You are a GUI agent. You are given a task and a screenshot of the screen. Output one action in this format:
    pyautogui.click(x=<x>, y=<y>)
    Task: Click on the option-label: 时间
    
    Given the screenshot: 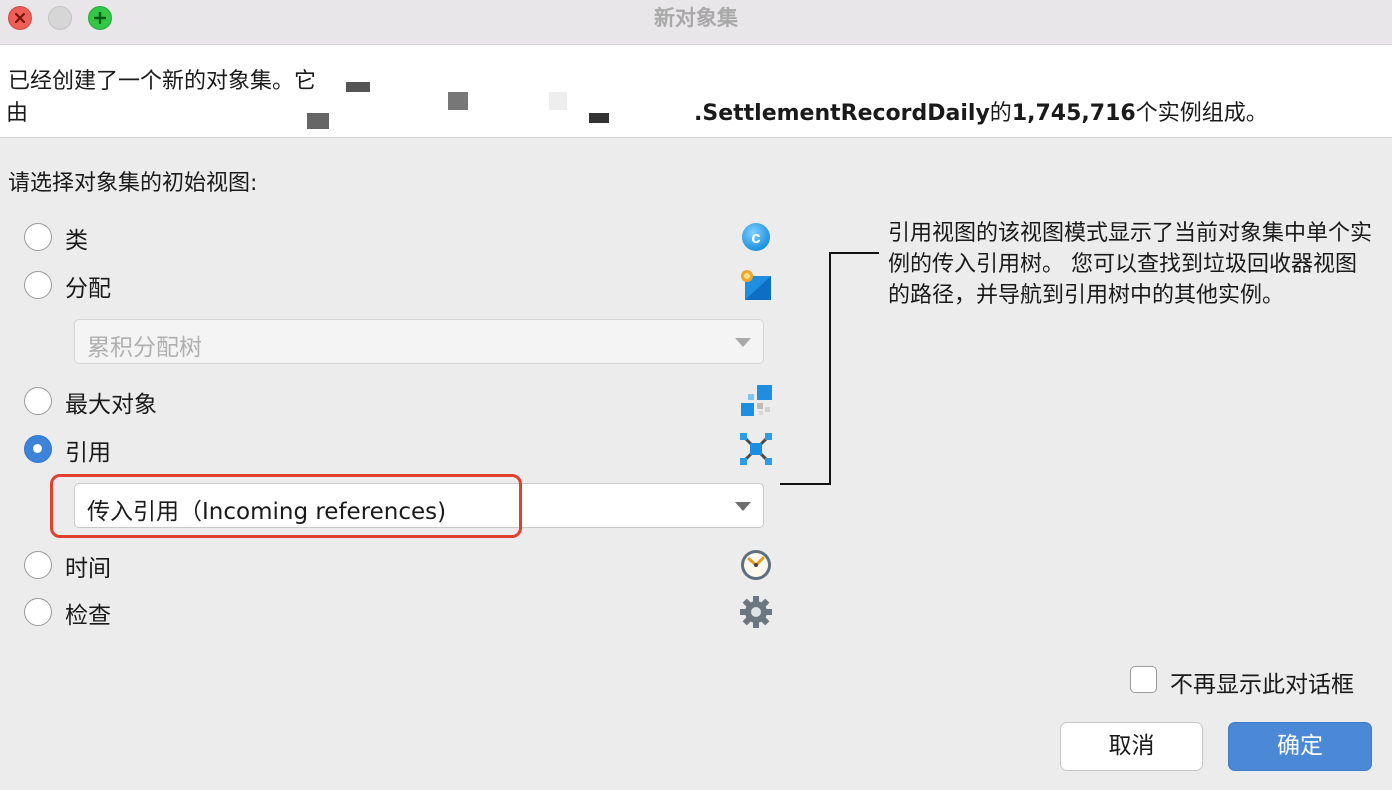 What is the action you would take?
    pyautogui.click(x=88, y=569)
    